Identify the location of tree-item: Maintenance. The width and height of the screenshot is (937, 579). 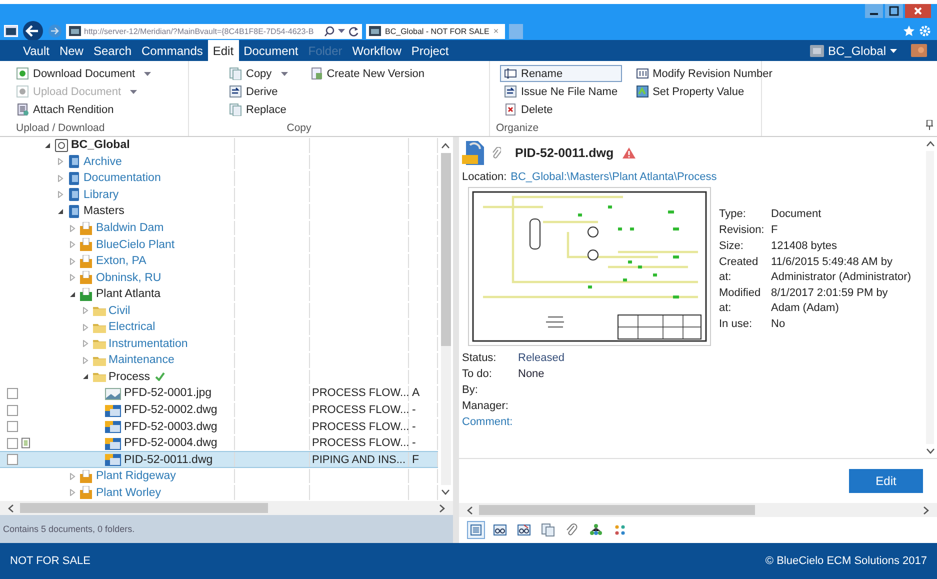
(141, 360).